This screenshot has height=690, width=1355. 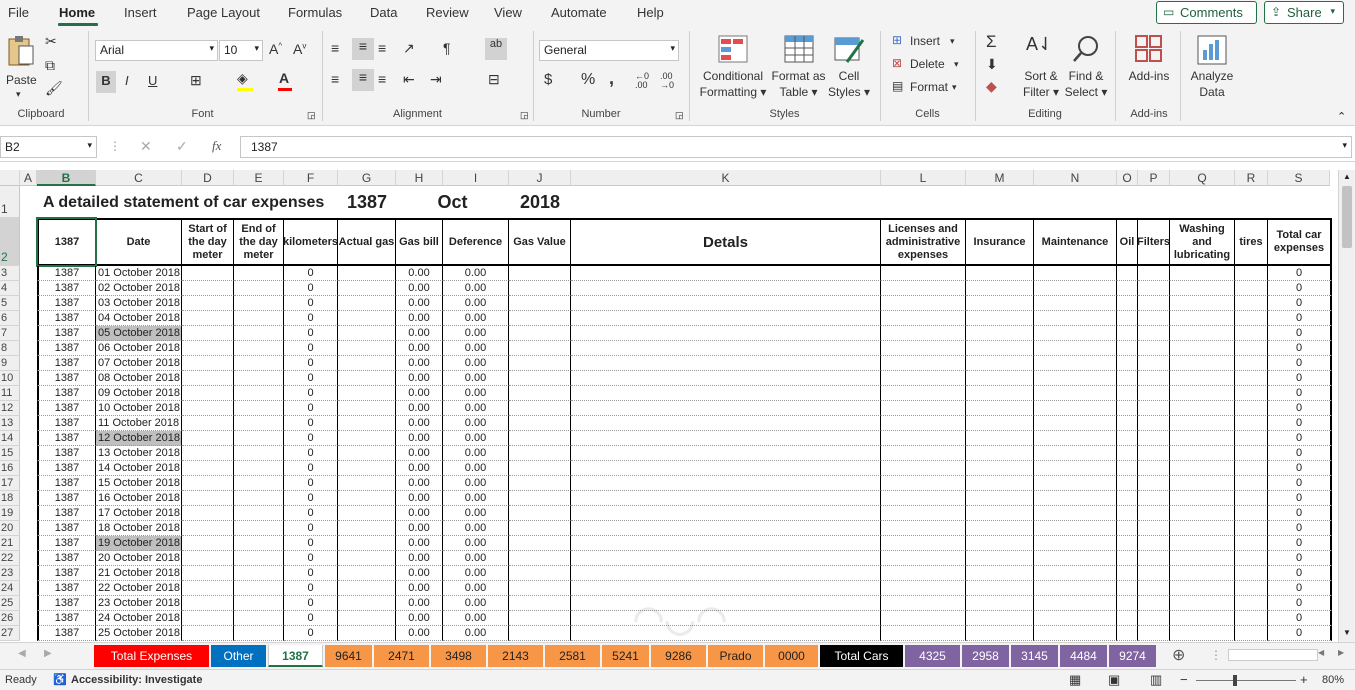 What do you see at coordinates (48, 147) in the screenshot?
I see `name-box: B2 ▾` at bounding box center [48, 147].